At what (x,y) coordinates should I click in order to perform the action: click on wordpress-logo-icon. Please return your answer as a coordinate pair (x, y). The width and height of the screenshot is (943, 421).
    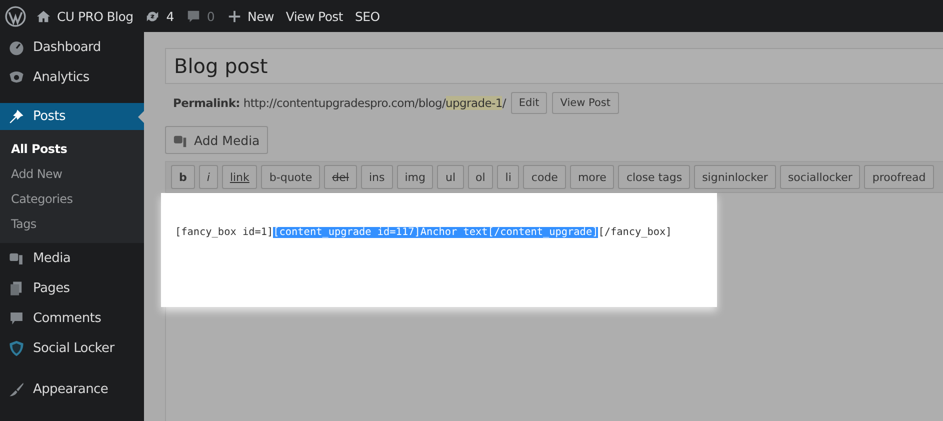
    Looking at the image, I should click on (15, 16).